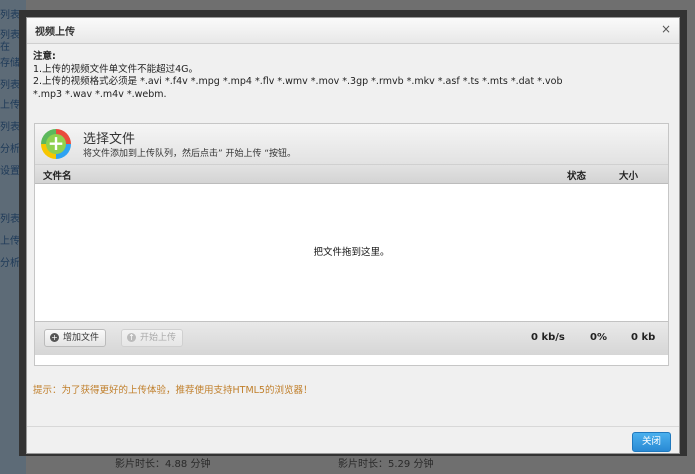  I want to click on upload-speed: 0 kb/s, so click(548, 337).